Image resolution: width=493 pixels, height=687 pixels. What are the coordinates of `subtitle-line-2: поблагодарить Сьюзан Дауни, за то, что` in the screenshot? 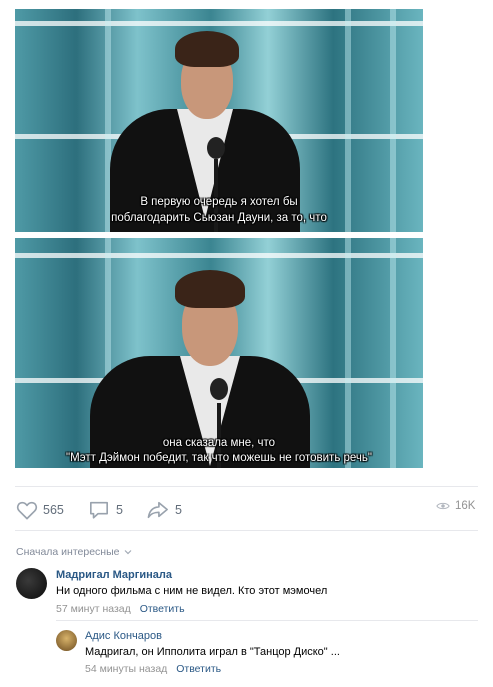 It's located at (219, 218).